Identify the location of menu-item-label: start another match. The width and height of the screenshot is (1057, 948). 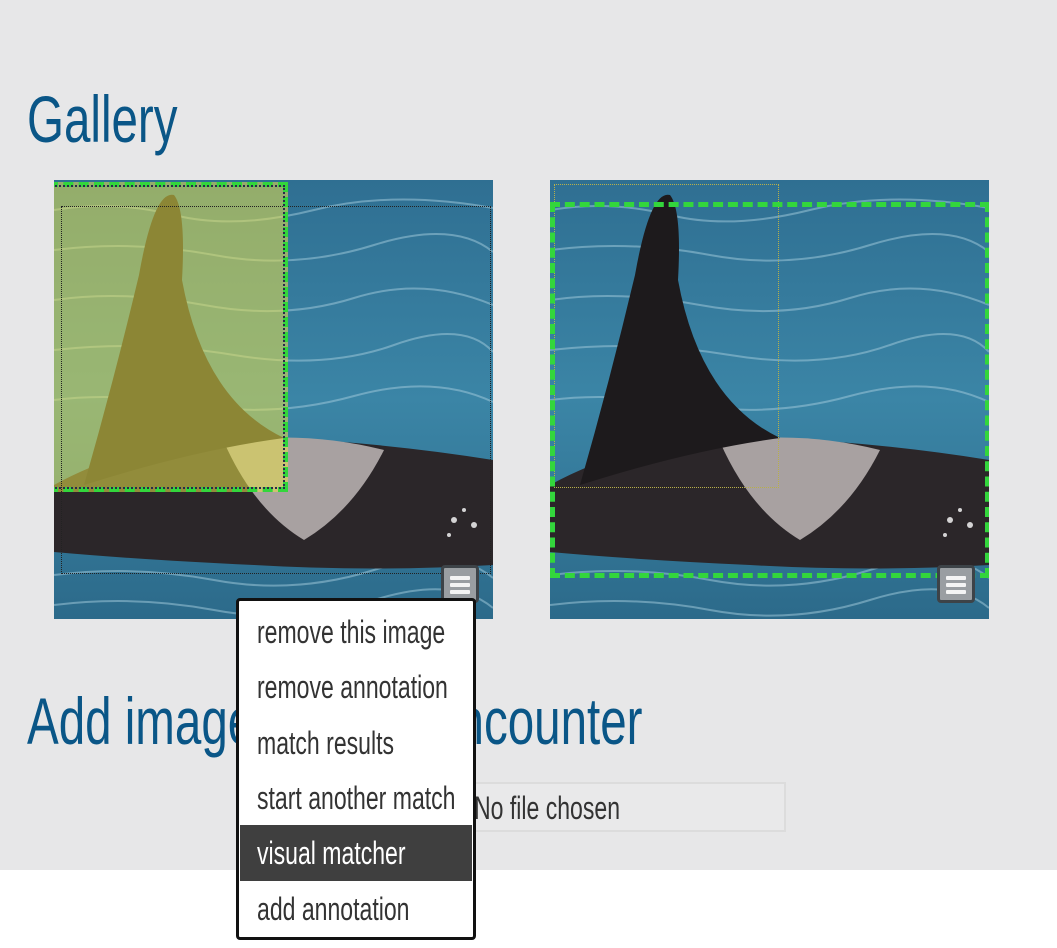
(356, 798).